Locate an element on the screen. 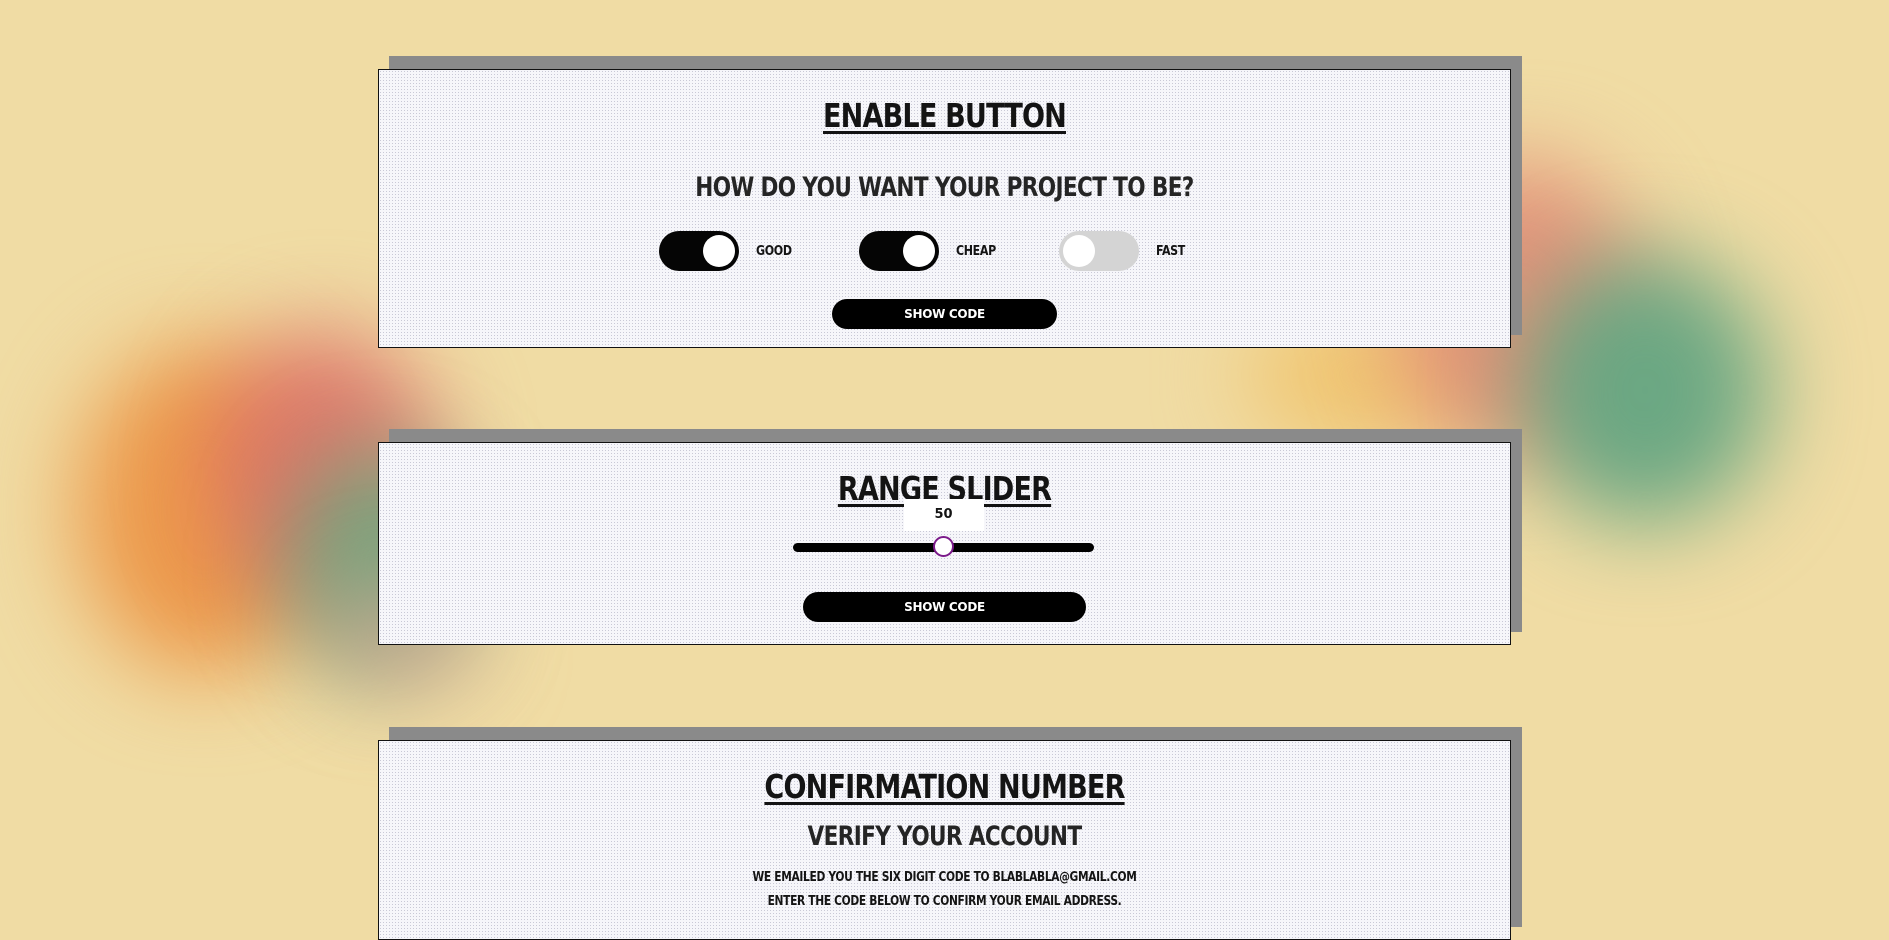 The height and width of the screenshot is (940, 1889). toggle-fast: FAST is located at coordinates (1124, 251).